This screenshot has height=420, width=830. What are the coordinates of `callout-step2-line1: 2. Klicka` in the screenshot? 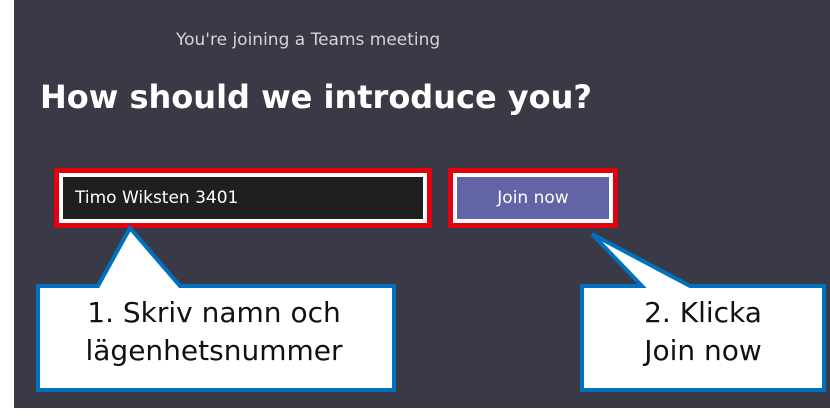 It's located at (703, 312).